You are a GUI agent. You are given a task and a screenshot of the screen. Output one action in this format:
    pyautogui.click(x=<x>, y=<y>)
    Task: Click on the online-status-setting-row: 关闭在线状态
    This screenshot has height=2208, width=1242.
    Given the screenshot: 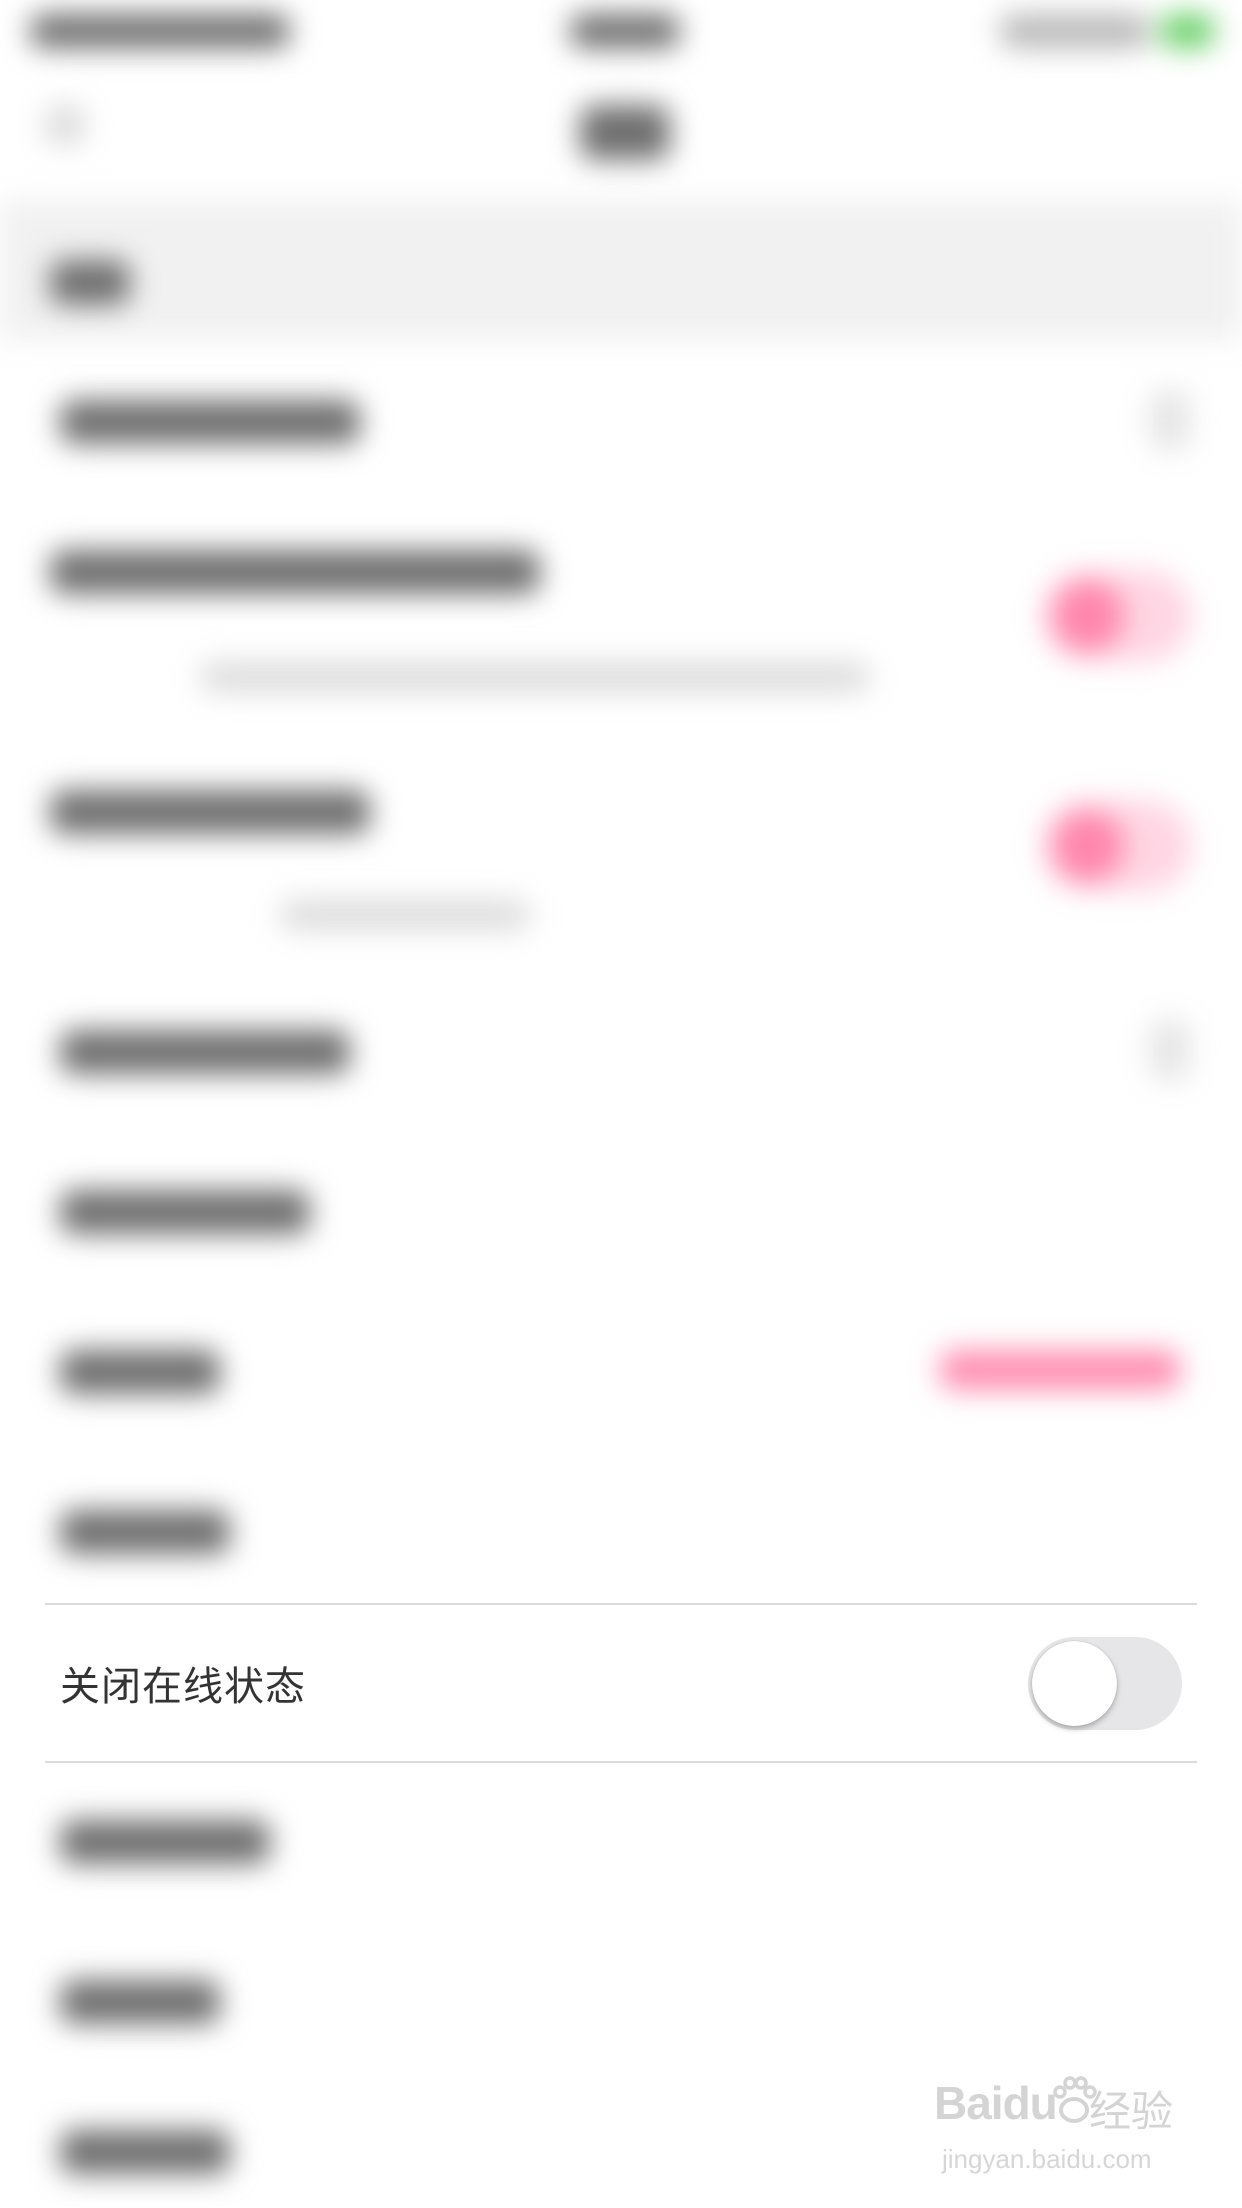 What is the action you would take?
    pyautogui.click(x=621, y=1683)
    